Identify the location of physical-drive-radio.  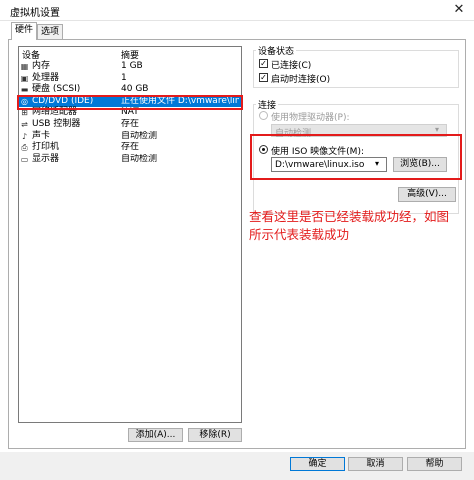
(263, 115).